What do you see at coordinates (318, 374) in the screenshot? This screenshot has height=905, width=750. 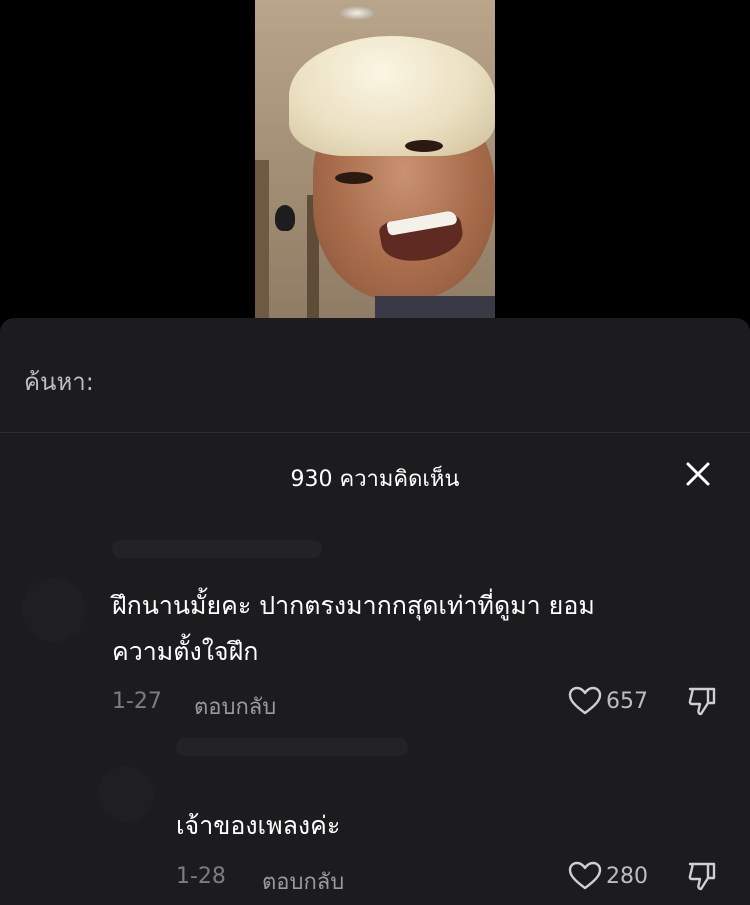 I see `search-input` at bounding box center [318, 374].